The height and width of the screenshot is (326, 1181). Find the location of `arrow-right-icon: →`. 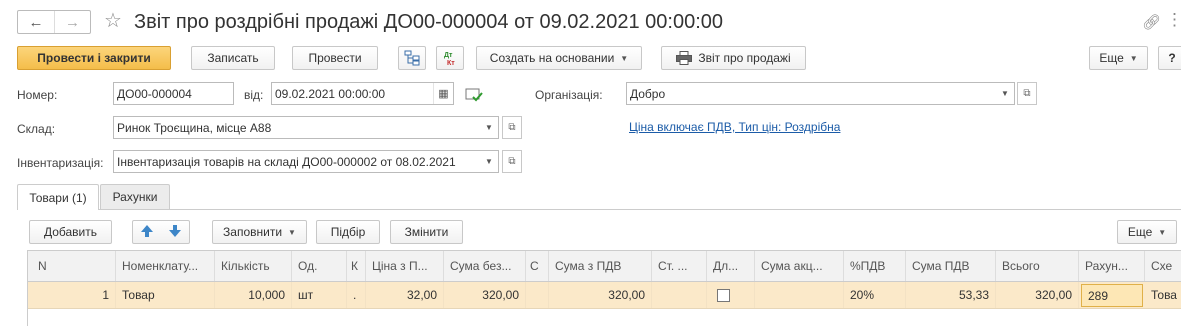

arrow-right-icon: → is located at coordinates (72, 22).